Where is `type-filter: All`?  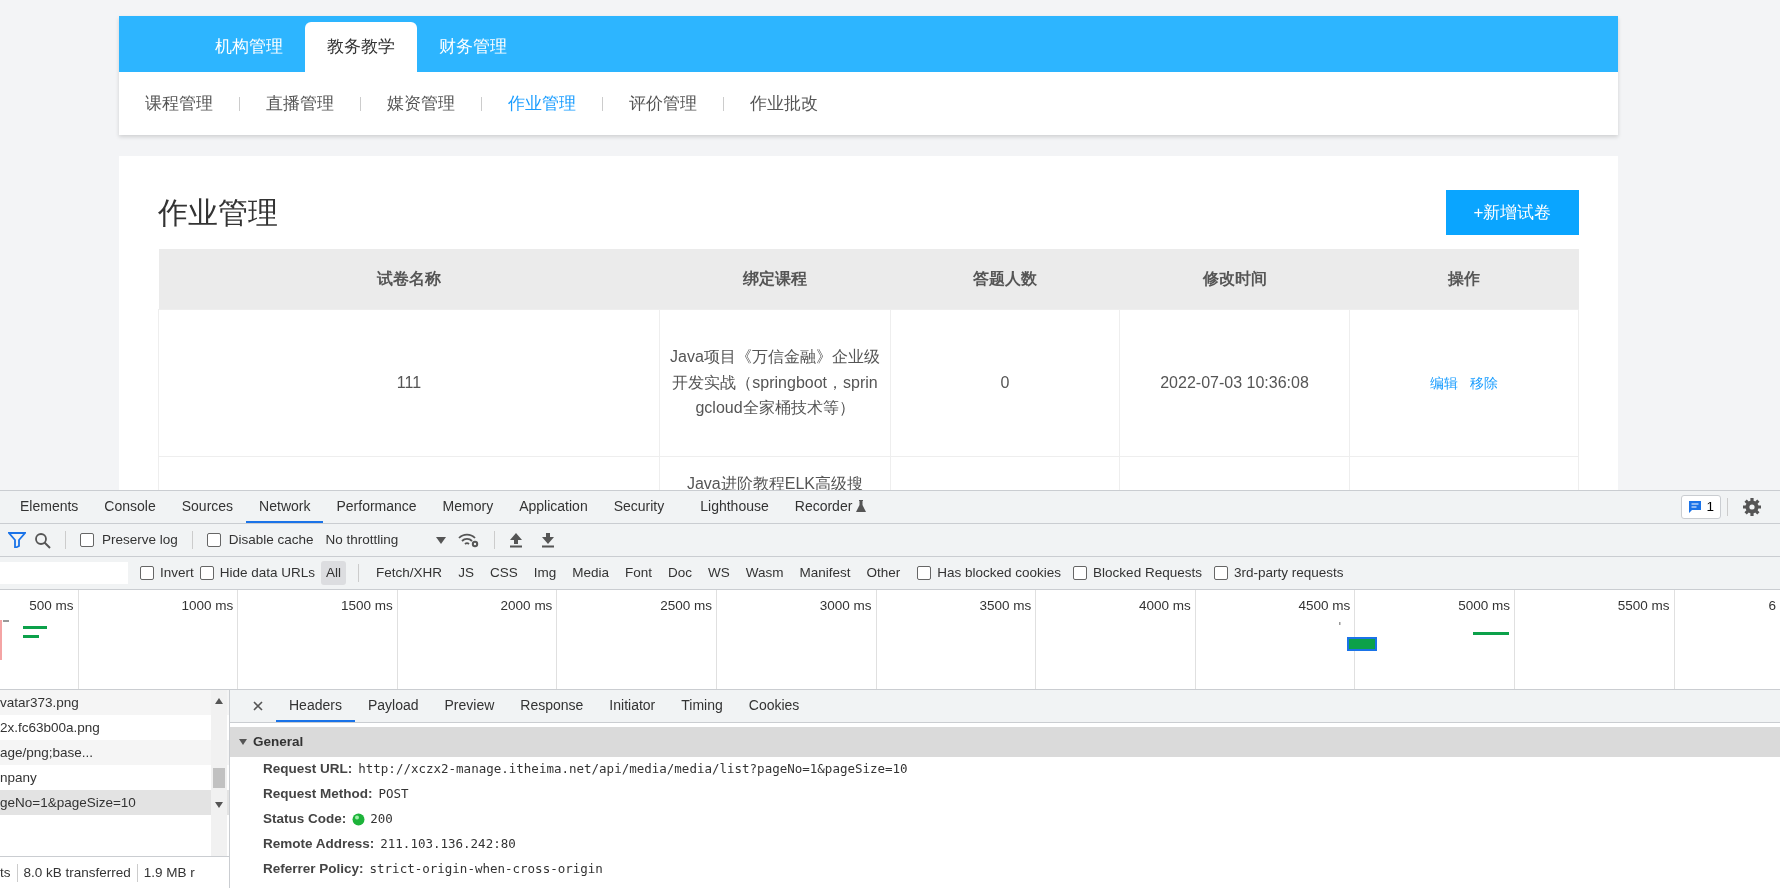
type-filter: All is located at coordinates (334, 573).